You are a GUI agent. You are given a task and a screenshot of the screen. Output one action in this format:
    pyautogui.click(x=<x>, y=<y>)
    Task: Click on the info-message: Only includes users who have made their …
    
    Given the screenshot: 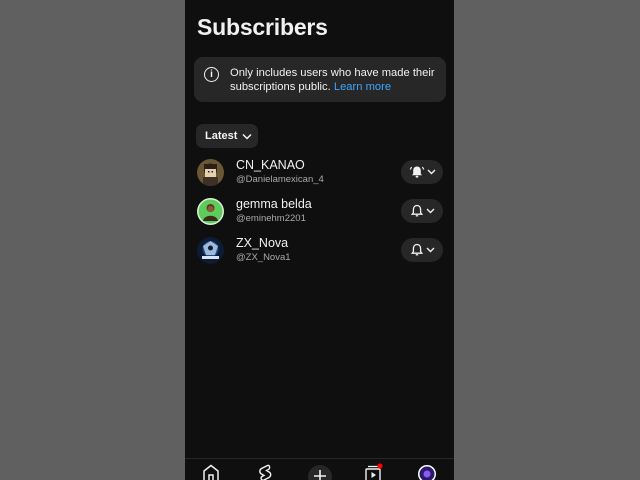 What is the action you would take?
    pyautogui.click(x=332, y=80)
    